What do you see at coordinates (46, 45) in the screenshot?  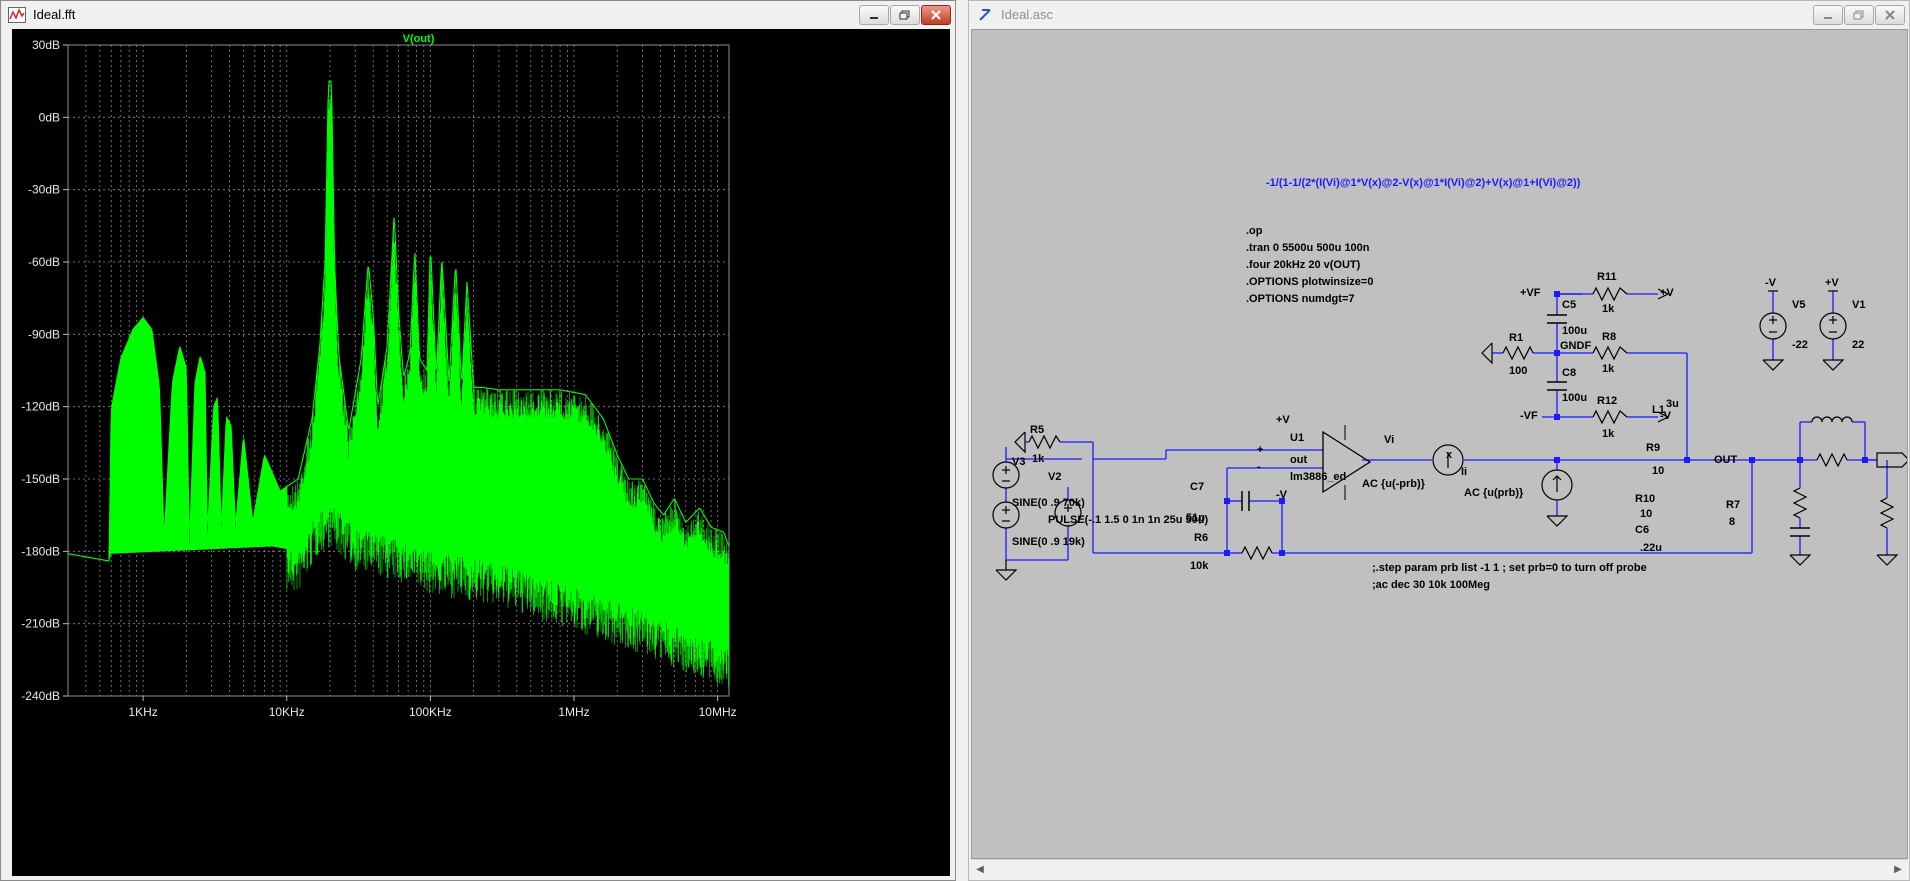 I see `y-tick-label: 30dB` at bounding box center [46, 45].